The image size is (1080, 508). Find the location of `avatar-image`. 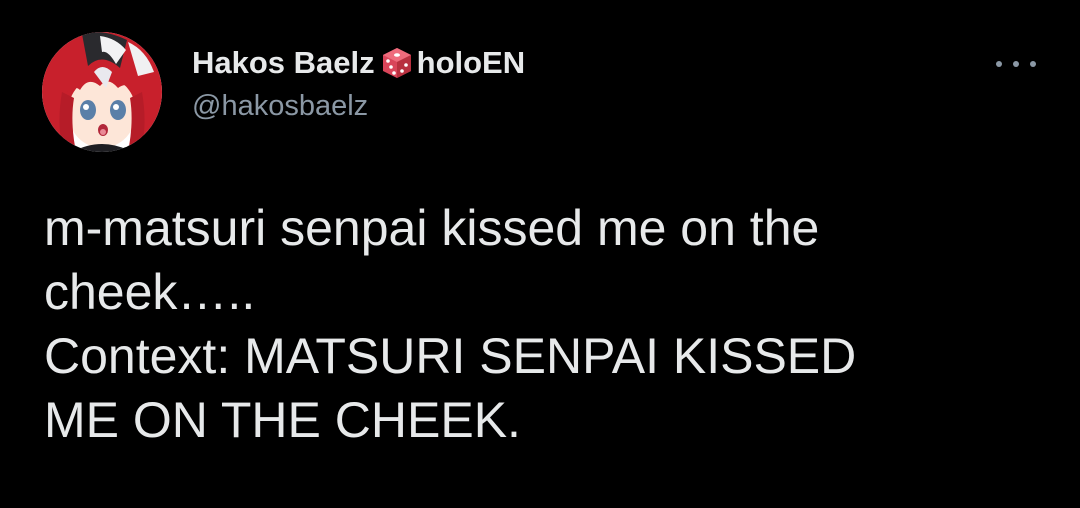

avatar-image is located at coordinates (102, 92).